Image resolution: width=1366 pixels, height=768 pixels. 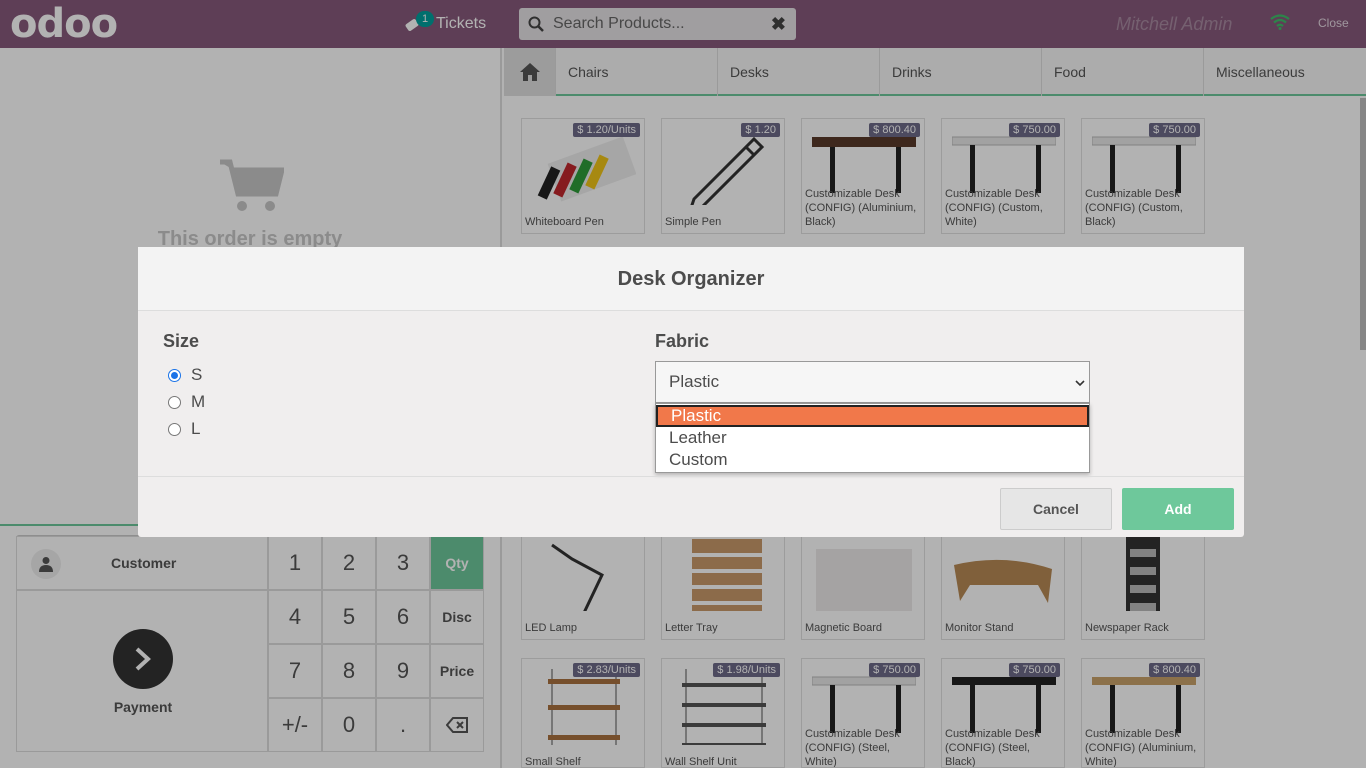 I want to click on cancel-button: Cancel, so click(x=1056, y=509).